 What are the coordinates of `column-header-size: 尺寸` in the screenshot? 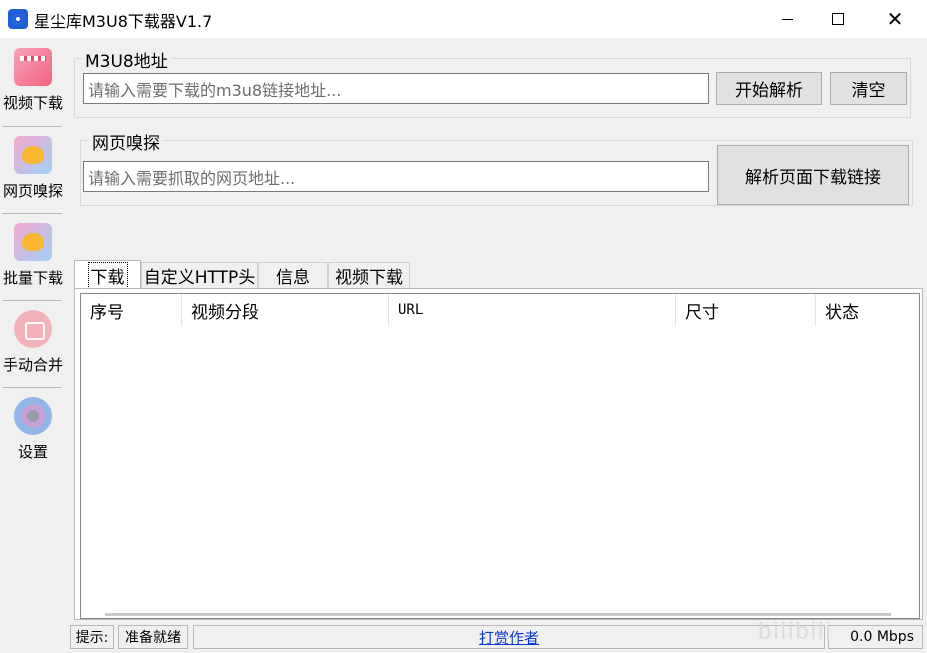 It's located at (746, 310).